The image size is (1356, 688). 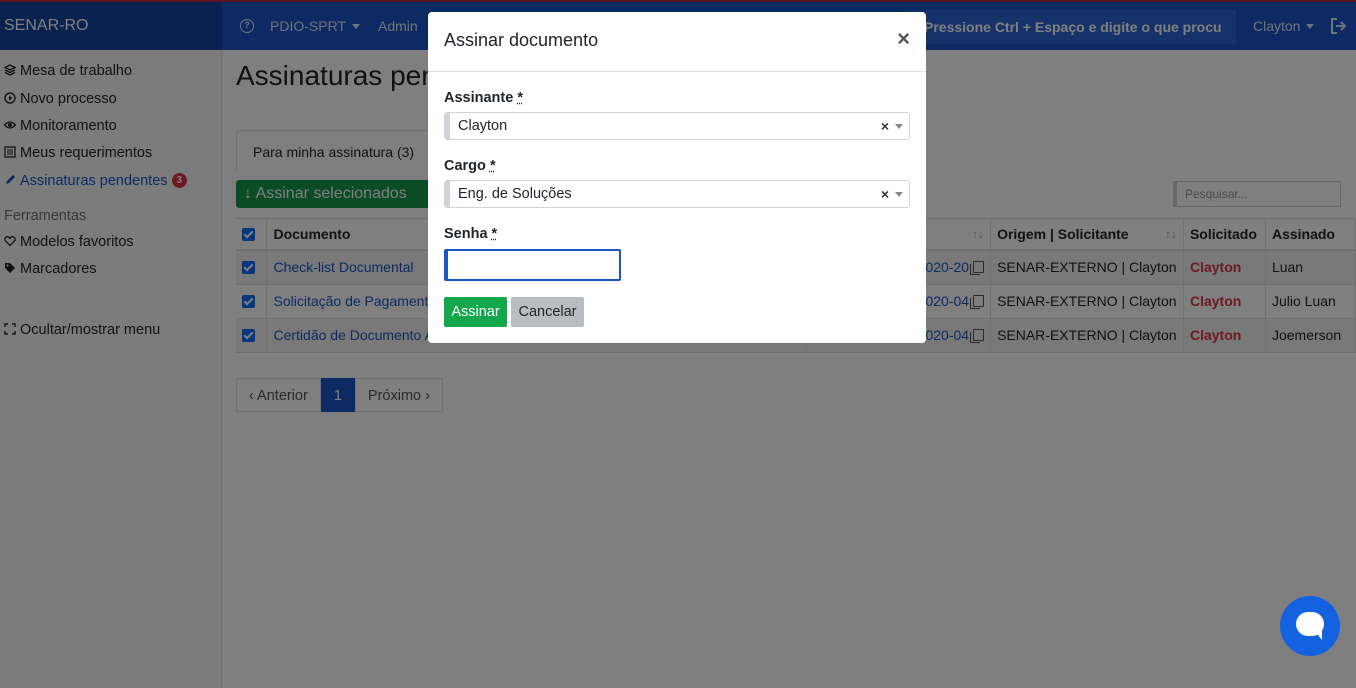 I want to click on assinante-value: Clayton, so click(x=483, y=126).